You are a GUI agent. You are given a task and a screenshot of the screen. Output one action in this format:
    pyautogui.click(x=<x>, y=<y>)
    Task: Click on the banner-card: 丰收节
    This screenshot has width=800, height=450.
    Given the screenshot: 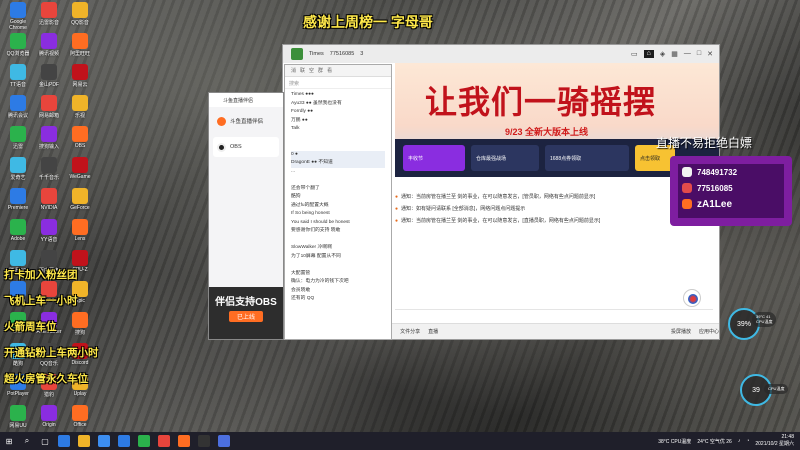 What is the action you would take?
    pyautogui.click(x=434, y=158)
    